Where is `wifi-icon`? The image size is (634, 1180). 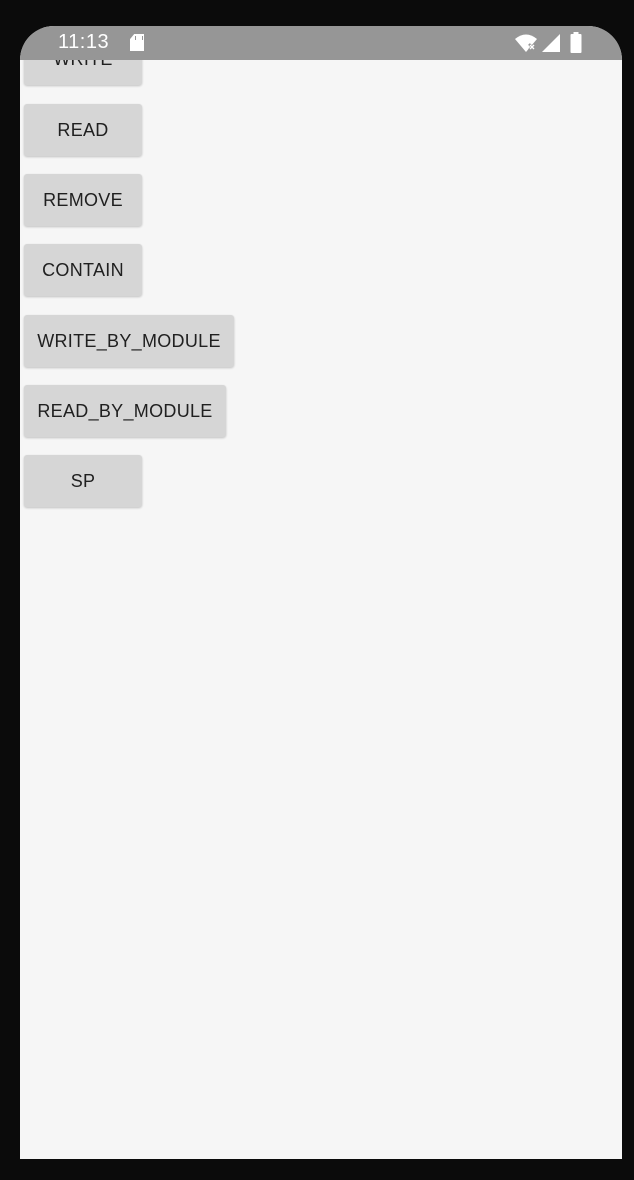
wifi-icon is located at coordinates (526, 43).